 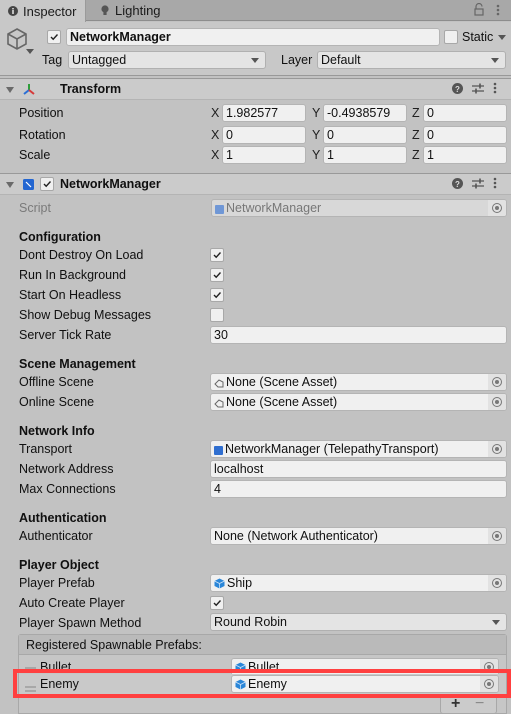 I want to click on transform-header: Transform ?, so click(x=255, y=89).